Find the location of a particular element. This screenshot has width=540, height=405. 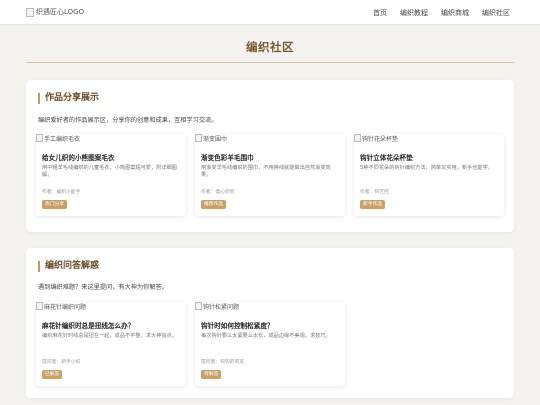

card-title: 给女儿织的小熊图案毛衣 is located at coordinates (78, 157).